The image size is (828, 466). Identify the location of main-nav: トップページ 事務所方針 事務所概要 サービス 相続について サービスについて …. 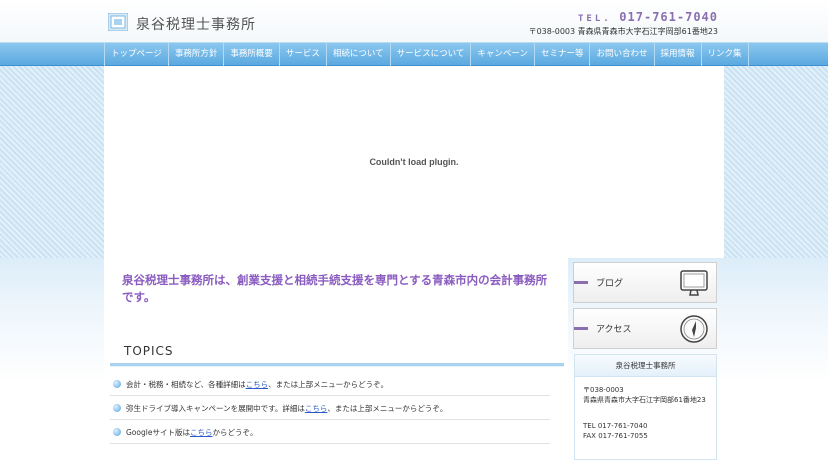
(414, 54).